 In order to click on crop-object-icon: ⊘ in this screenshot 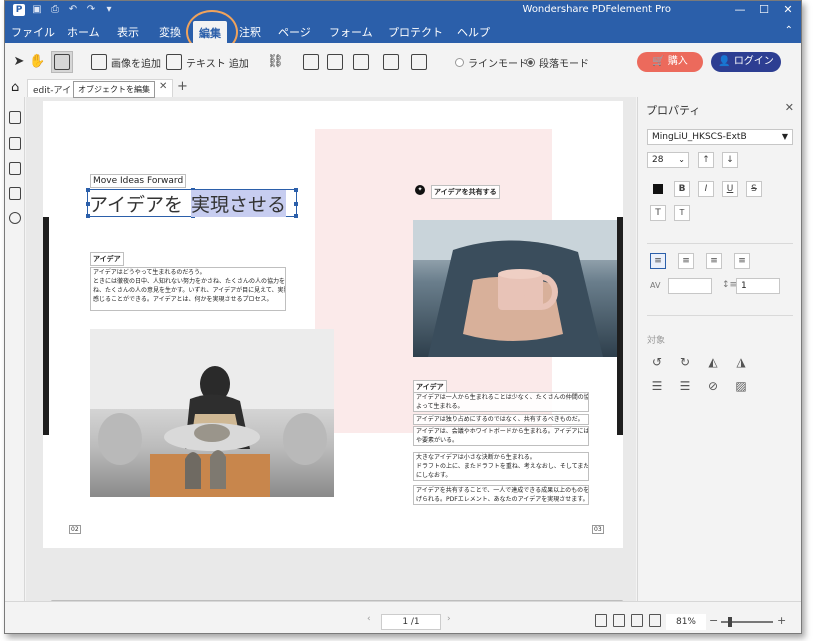, I will do `click(713, 386)`.